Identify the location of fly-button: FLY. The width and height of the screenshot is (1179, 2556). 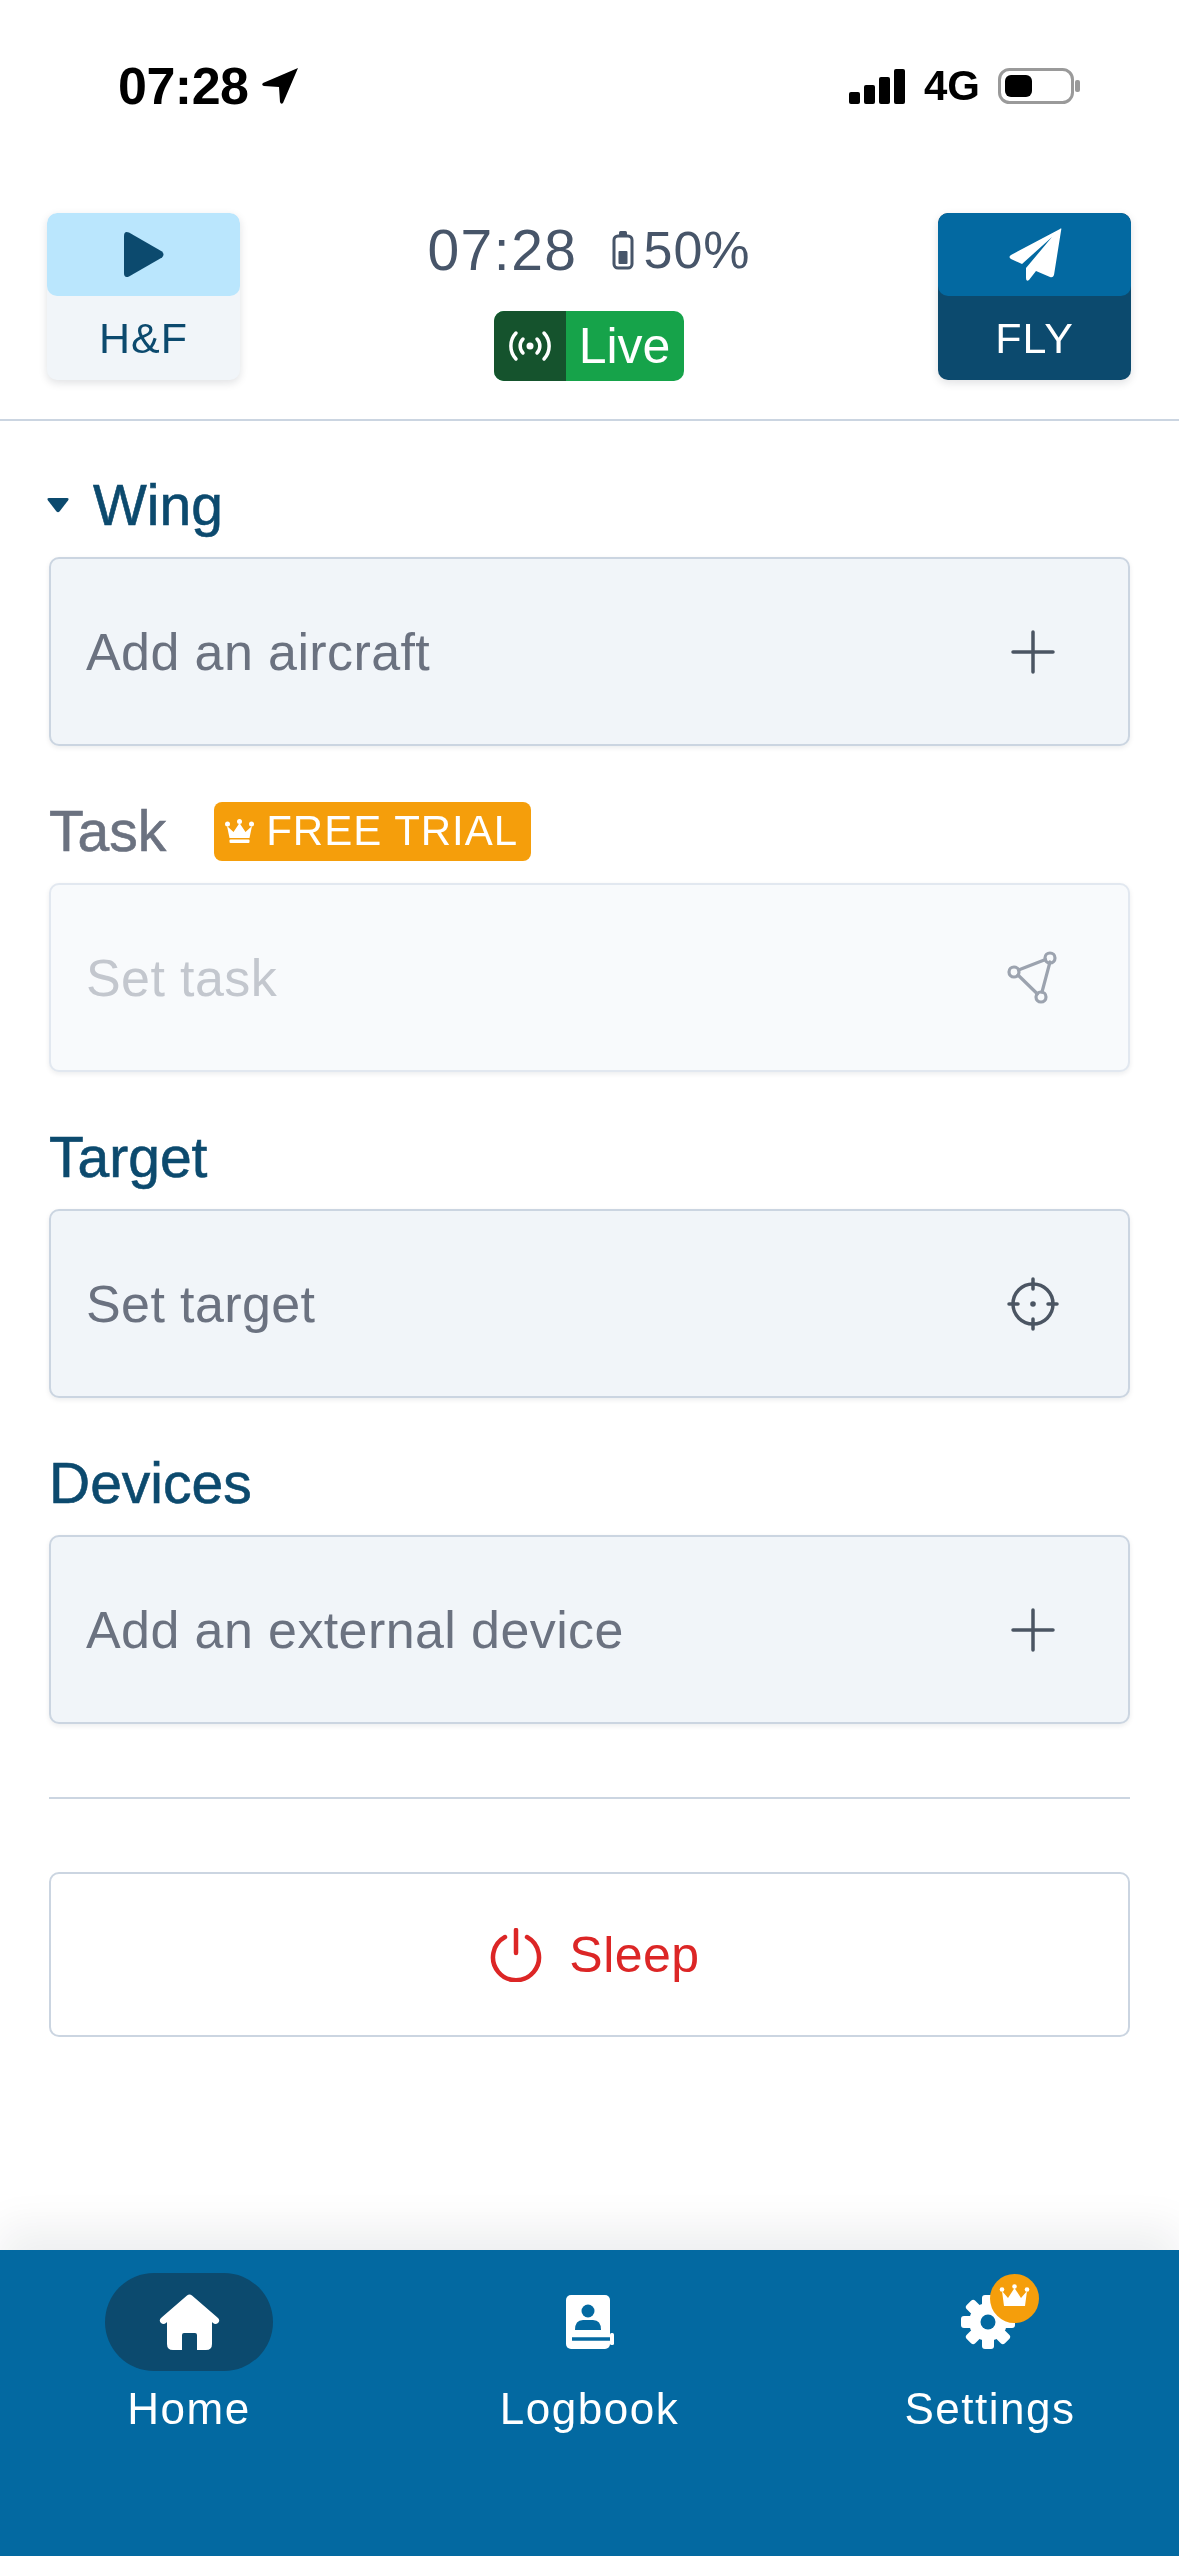
(1034, 296).